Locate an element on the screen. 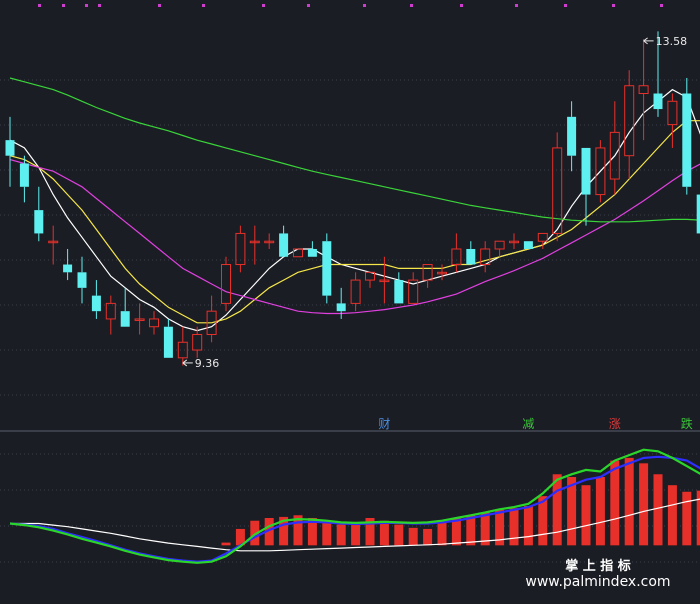  event-tag: 跌 is located at coordinates (687, 423).